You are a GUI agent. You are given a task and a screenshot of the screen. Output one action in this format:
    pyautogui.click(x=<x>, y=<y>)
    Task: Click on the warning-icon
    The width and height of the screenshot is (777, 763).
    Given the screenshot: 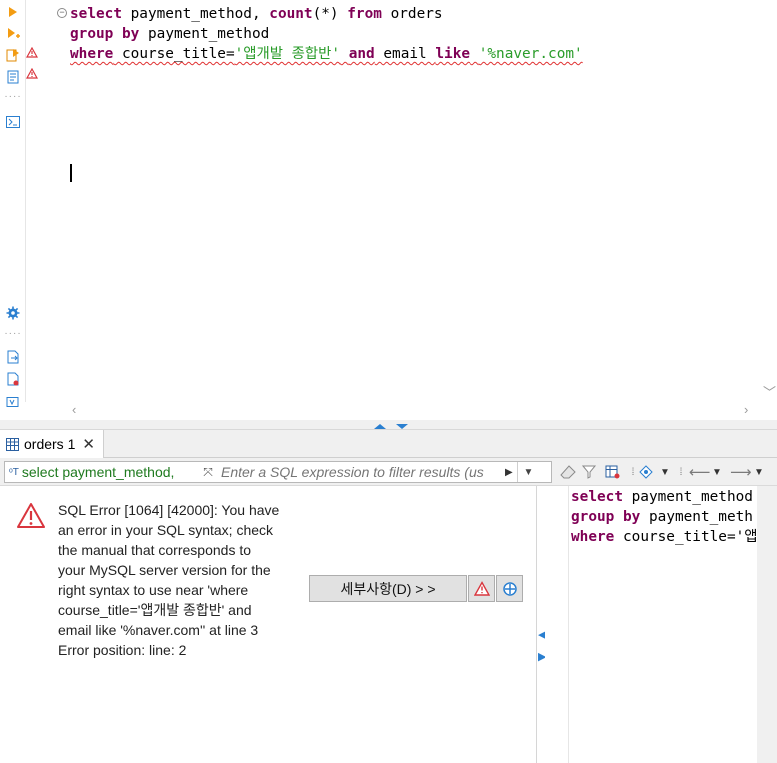 What is the action you would take?
    pyautogui.click(x=481, y=588)
    